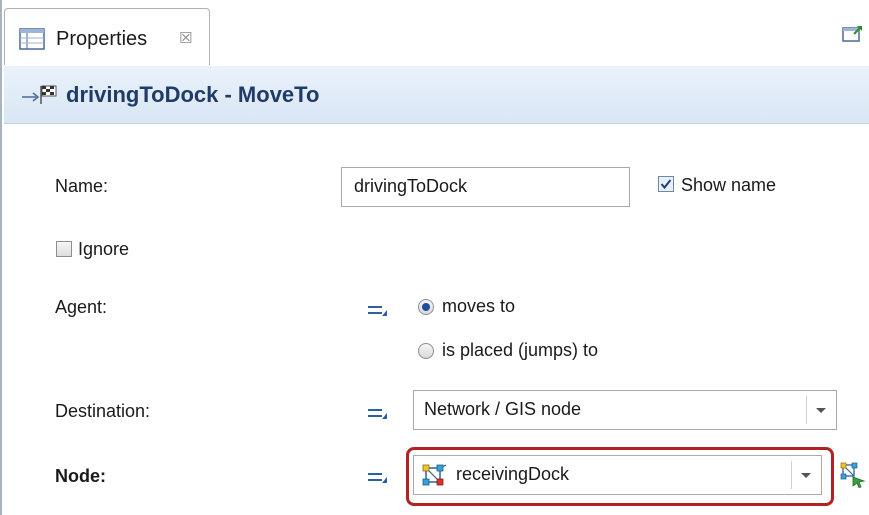 Image resolution: width=869 pixels, height=515 pixels. What do you see at coordinates (729, 185) in the screenshot?
I see `show-name-label: Show name` at bounding box center [729, 185].